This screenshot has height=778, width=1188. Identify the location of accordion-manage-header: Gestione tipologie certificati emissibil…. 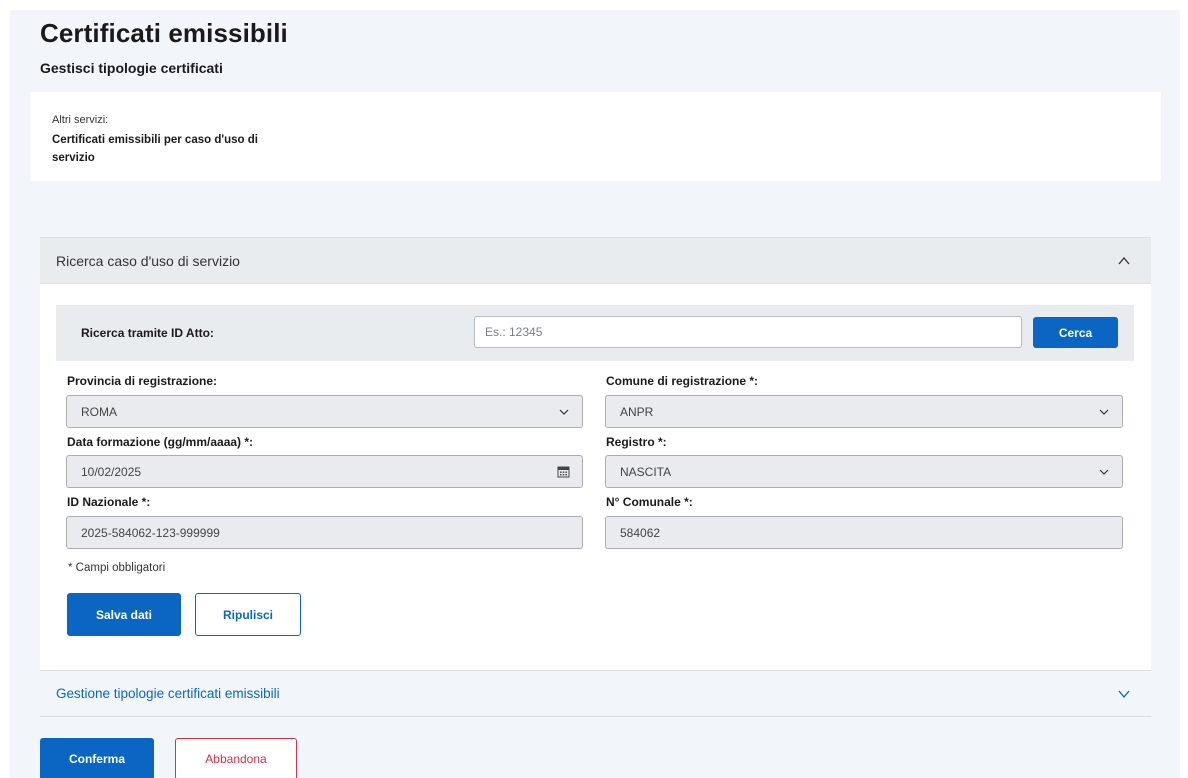
(595, 693).